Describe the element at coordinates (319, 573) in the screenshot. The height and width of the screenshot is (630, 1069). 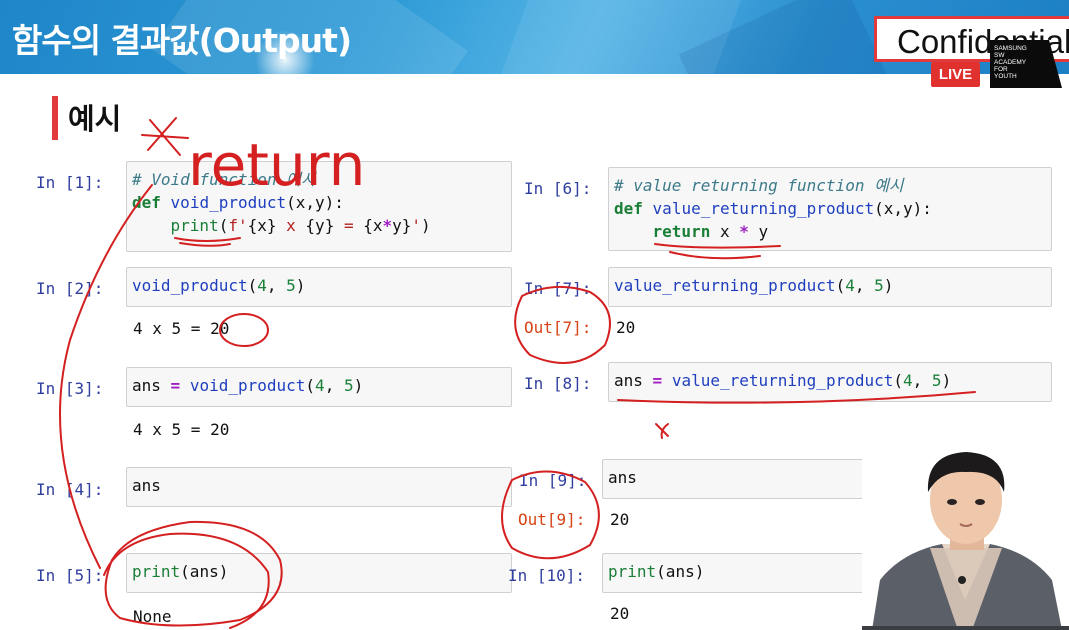
I see `code-cell-5: print(ans)` at that location.